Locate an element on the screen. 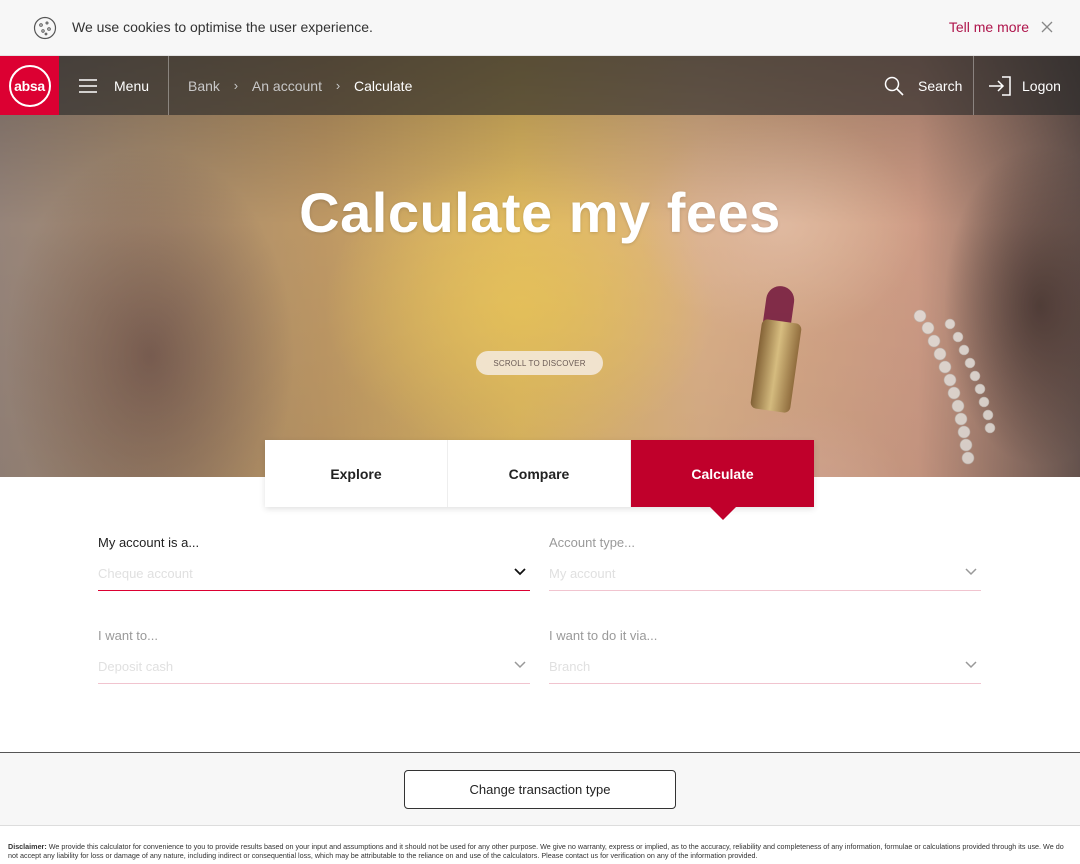 This screenshot has width=1080, height=864. logo-text: absa is located at coordinates (29, 85).